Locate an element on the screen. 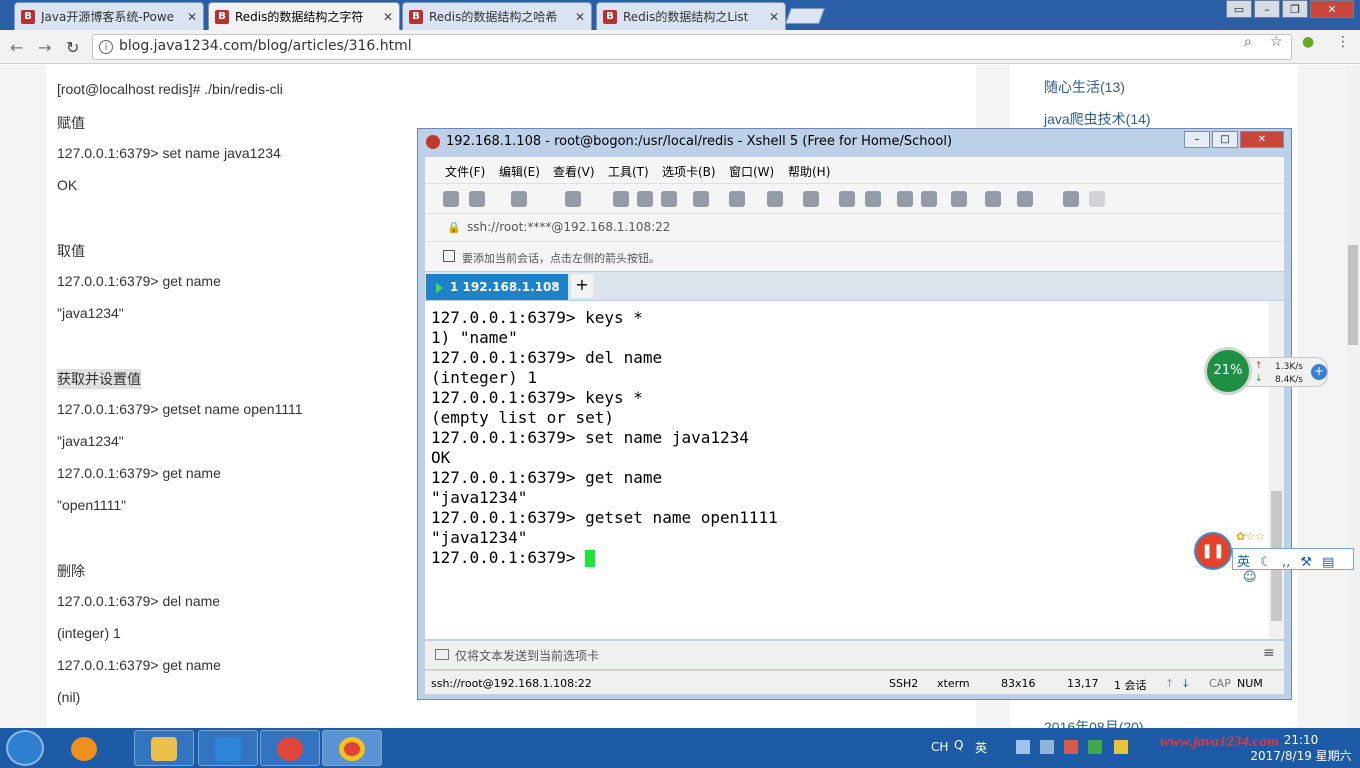  punctuation-icon: ,, is located at coordinates (1286, 562).